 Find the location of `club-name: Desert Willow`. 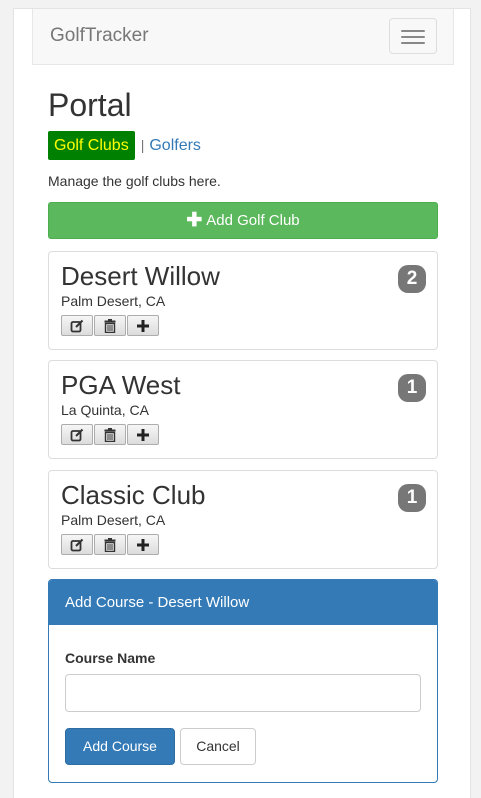

club-name: Desert Willow is located at coordinates (140, 276).